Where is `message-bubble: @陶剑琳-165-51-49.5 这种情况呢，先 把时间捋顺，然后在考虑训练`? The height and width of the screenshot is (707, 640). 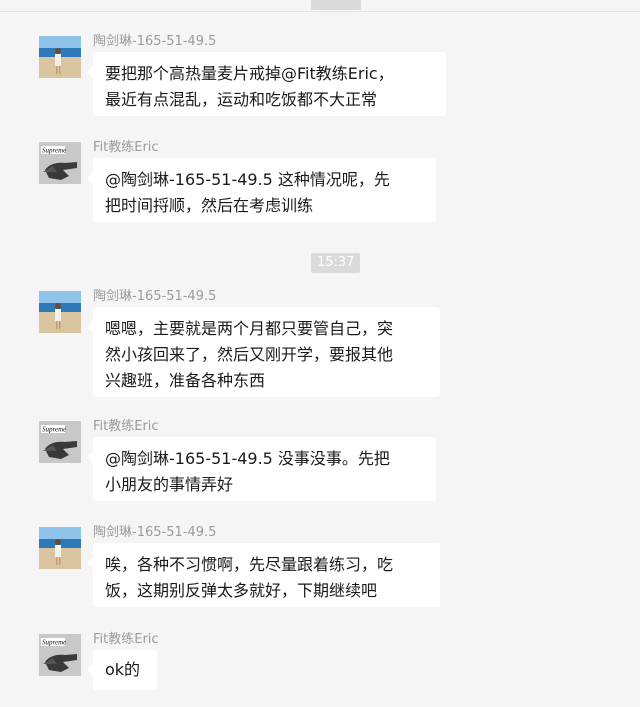
message-bubble: @陶剑琳-165-51-49.5 这种情况呢，先 把时间捋顺，然后在考虑训练 is located at coordinates (261, 190).